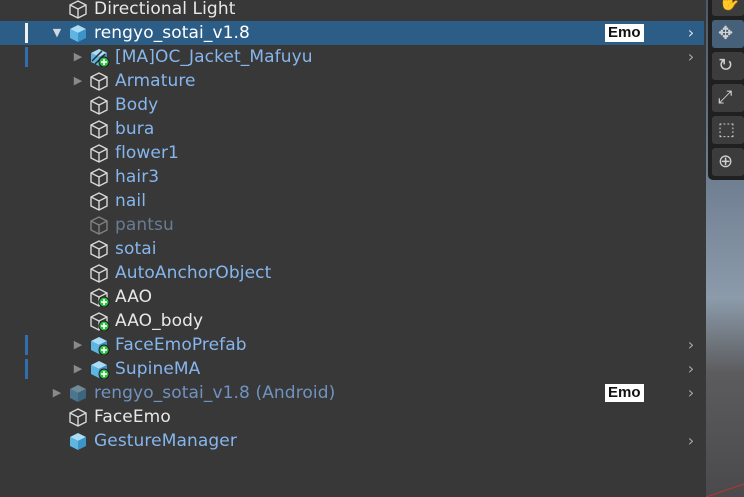 This screenshot has width=744, height=497. I want to click on row-label: bura, so click(135, 129).